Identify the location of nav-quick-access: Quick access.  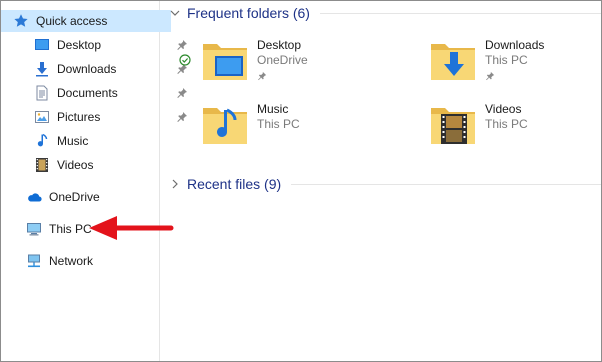
(86, 21).